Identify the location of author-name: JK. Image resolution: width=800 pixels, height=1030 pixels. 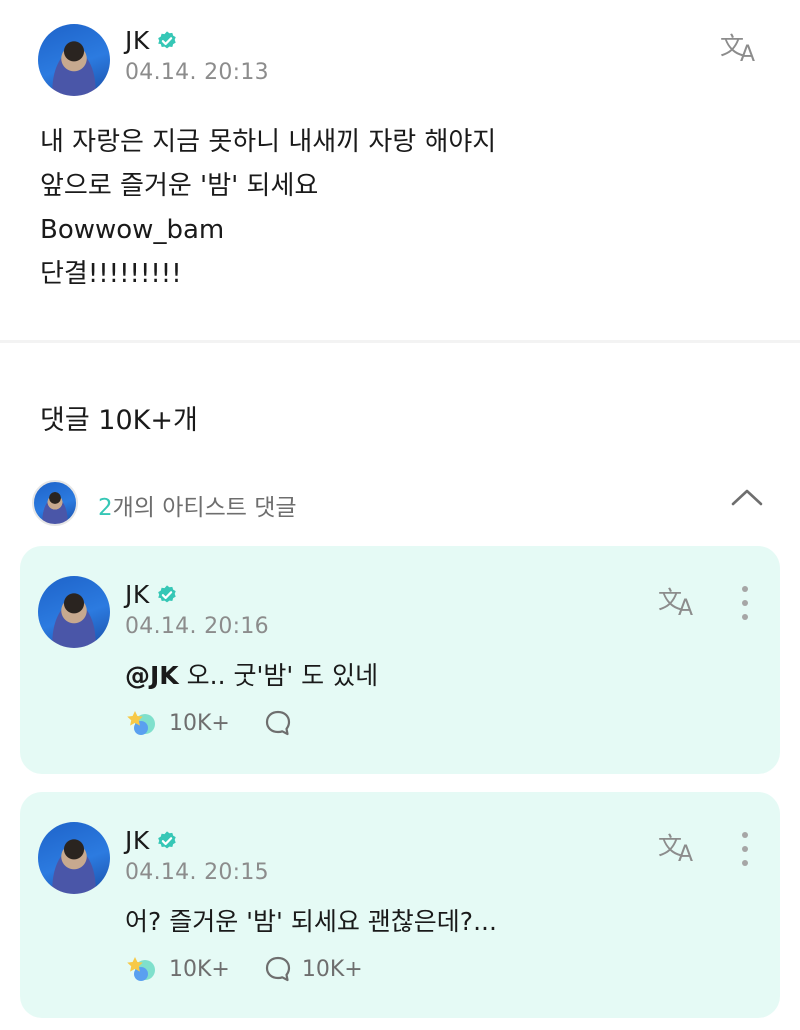
(137, 40).